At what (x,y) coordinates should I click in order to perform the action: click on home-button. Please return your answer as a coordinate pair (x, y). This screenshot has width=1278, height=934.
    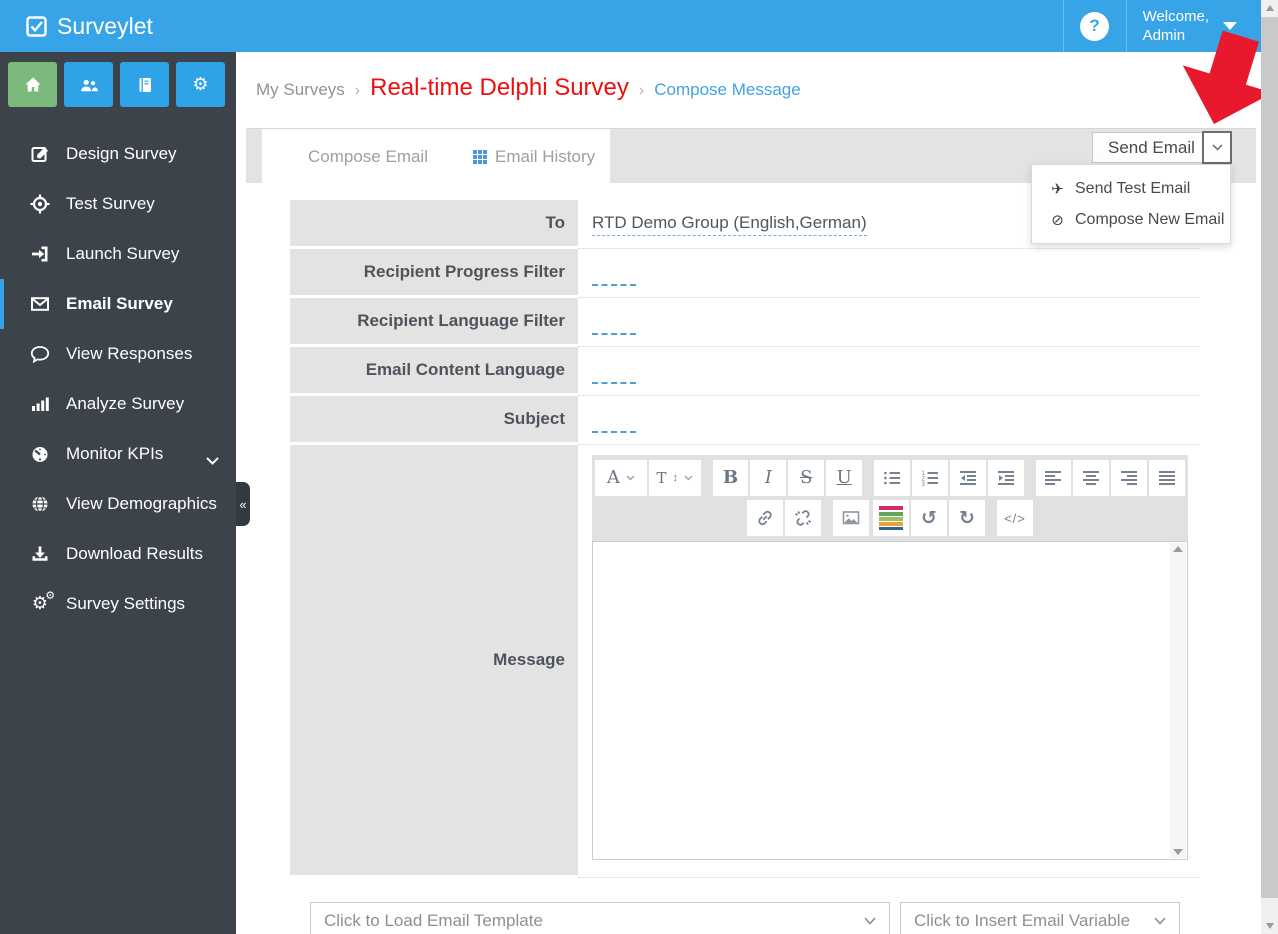
    Looking at the image, I should click on (32, 84).